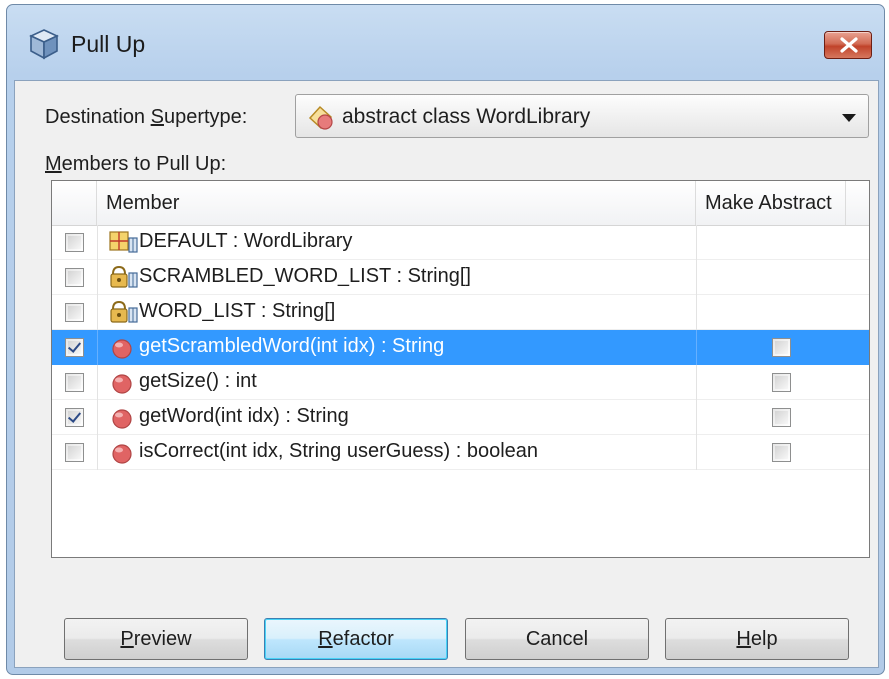 The height and width of the screenshot is (679, 889). What do you see at coordinates (246, 241) in the screenshot?
I see `member-name: DEFAULT : WordLibrary` at bounding box center [246, 241].